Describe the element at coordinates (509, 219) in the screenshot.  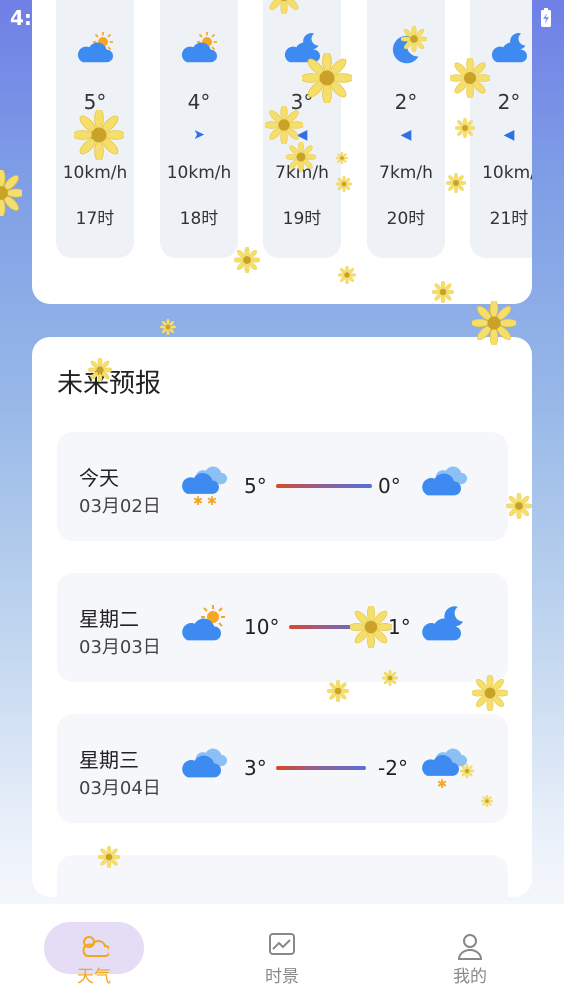
I see `hour-time: 21时` at that location.